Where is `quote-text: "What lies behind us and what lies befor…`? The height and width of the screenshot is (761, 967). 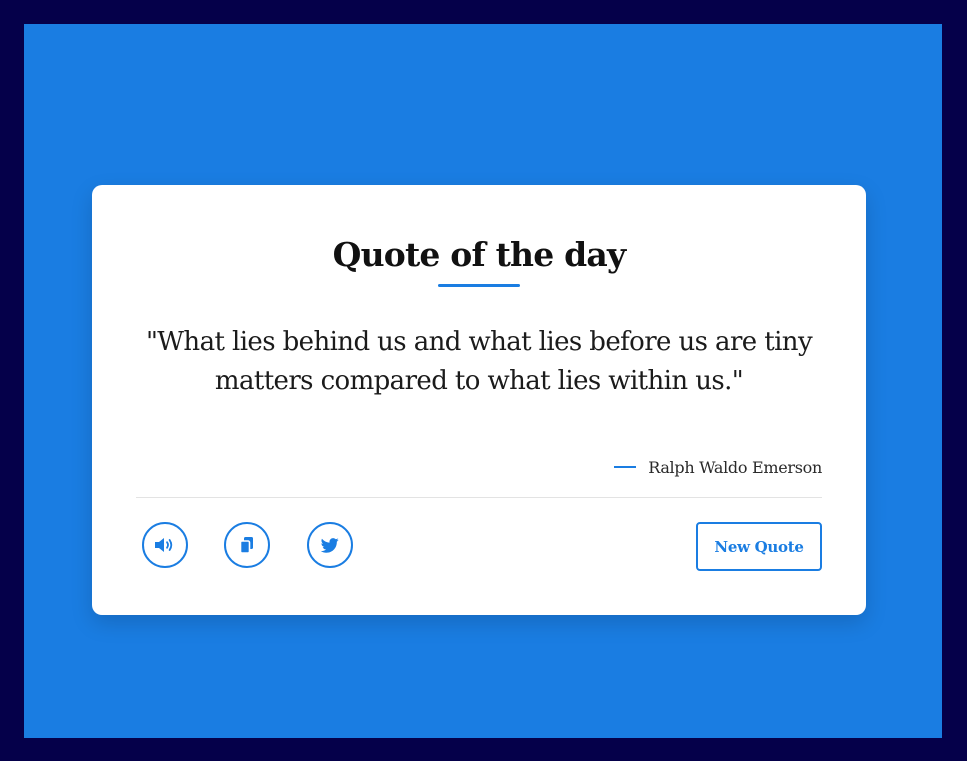
quote-text: "What lies behind us and what lies befor… is located at coordinates (479, 361).